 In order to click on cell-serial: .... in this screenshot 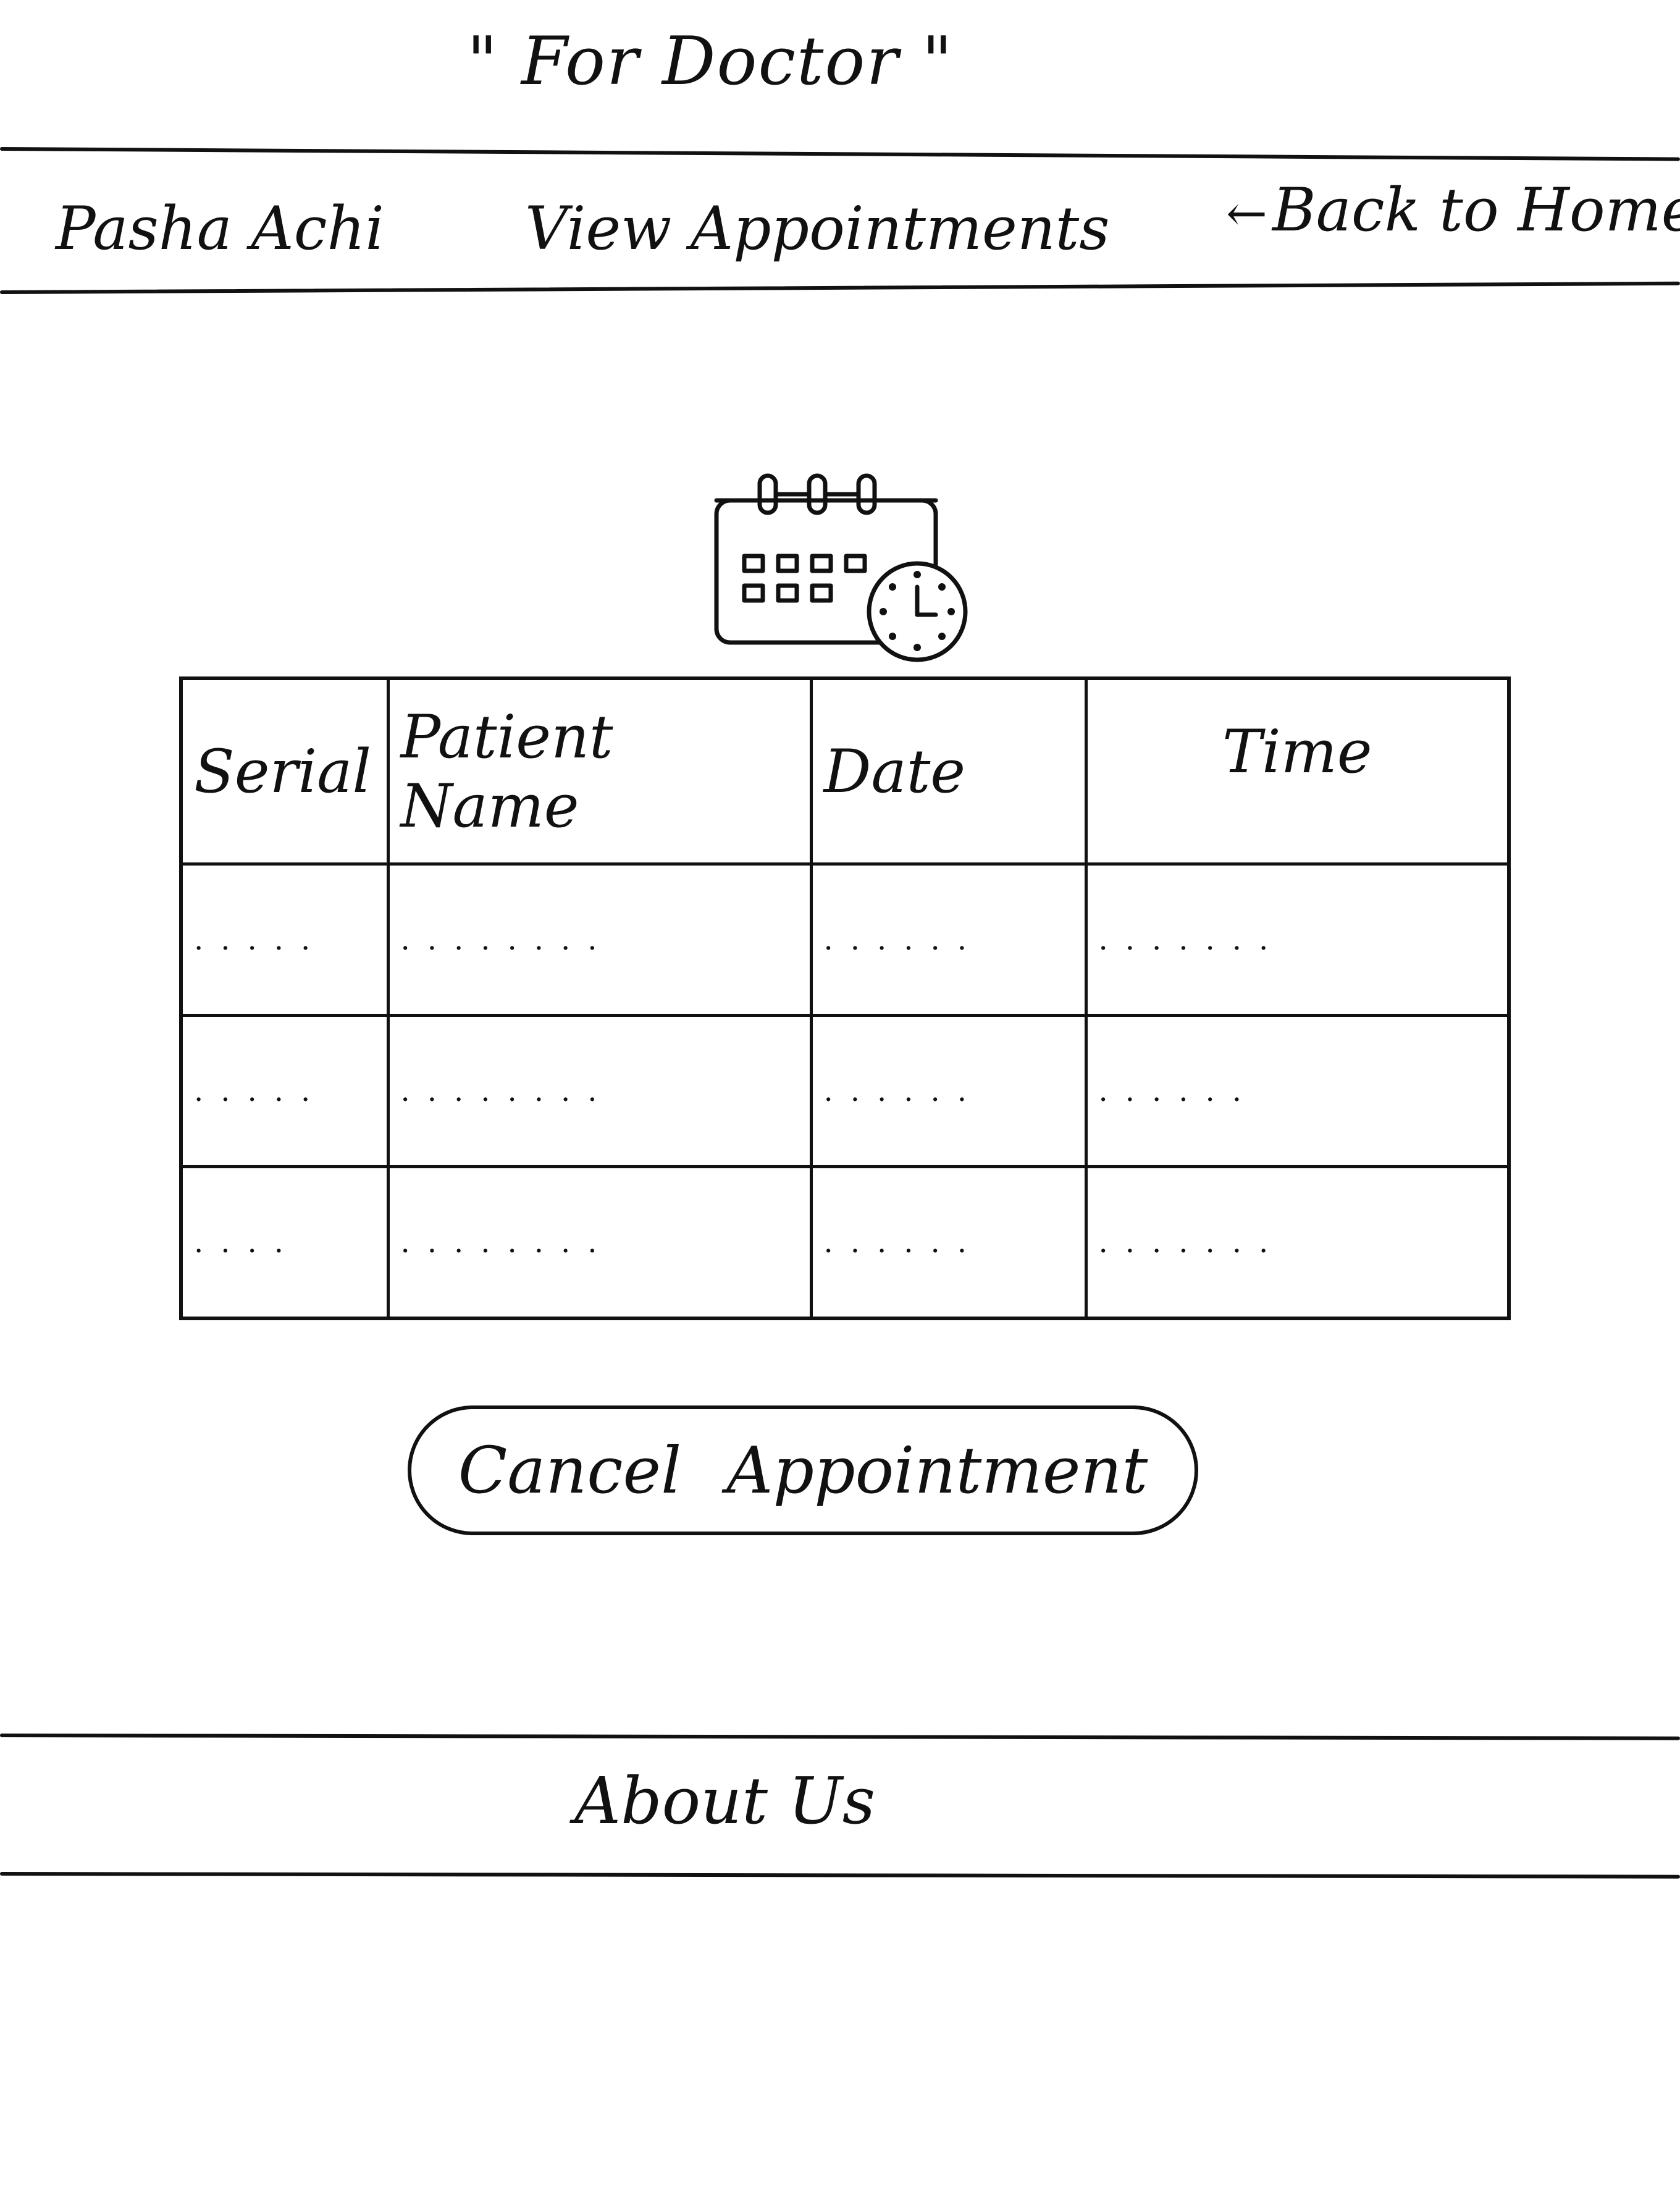, I will do `click(285, 1242)`.